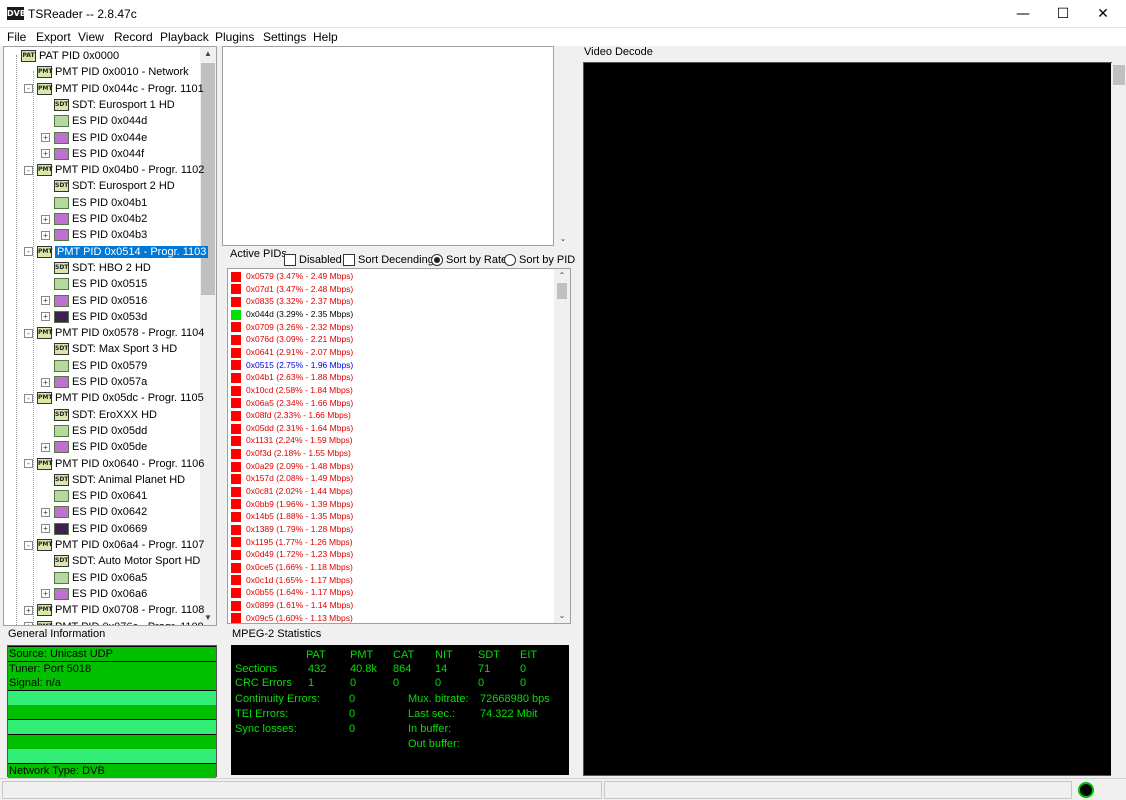 The height and width of the screenshot is (800, 1126). What do you see at coordinates (292, 491) in the screenshot?
I see `pid-row: 0x0c81 (2.02% - 1.44 Mbps)` at bounding box center [292, 491].